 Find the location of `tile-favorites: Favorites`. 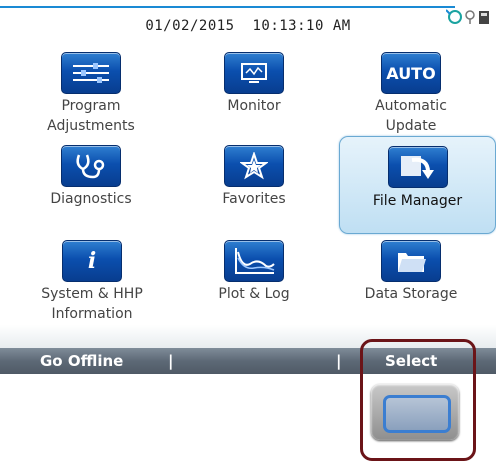

tile-favorites: Favorites is located at coordinates (254, 177).